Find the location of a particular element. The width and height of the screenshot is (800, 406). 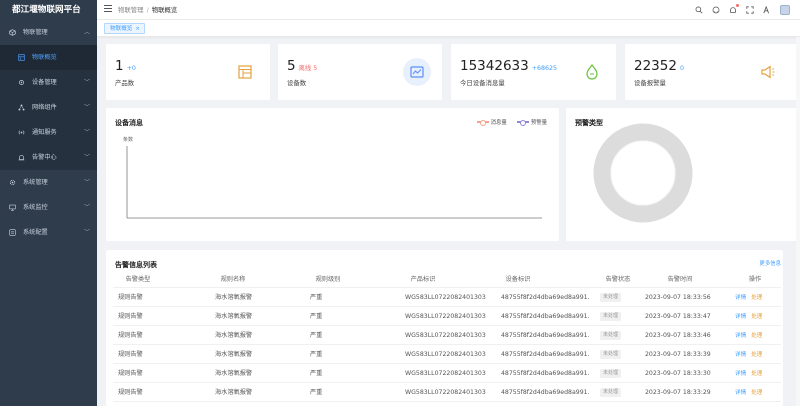

cell-time: 2023-09-07 18:33:47 is located at coordinates (678, 316).